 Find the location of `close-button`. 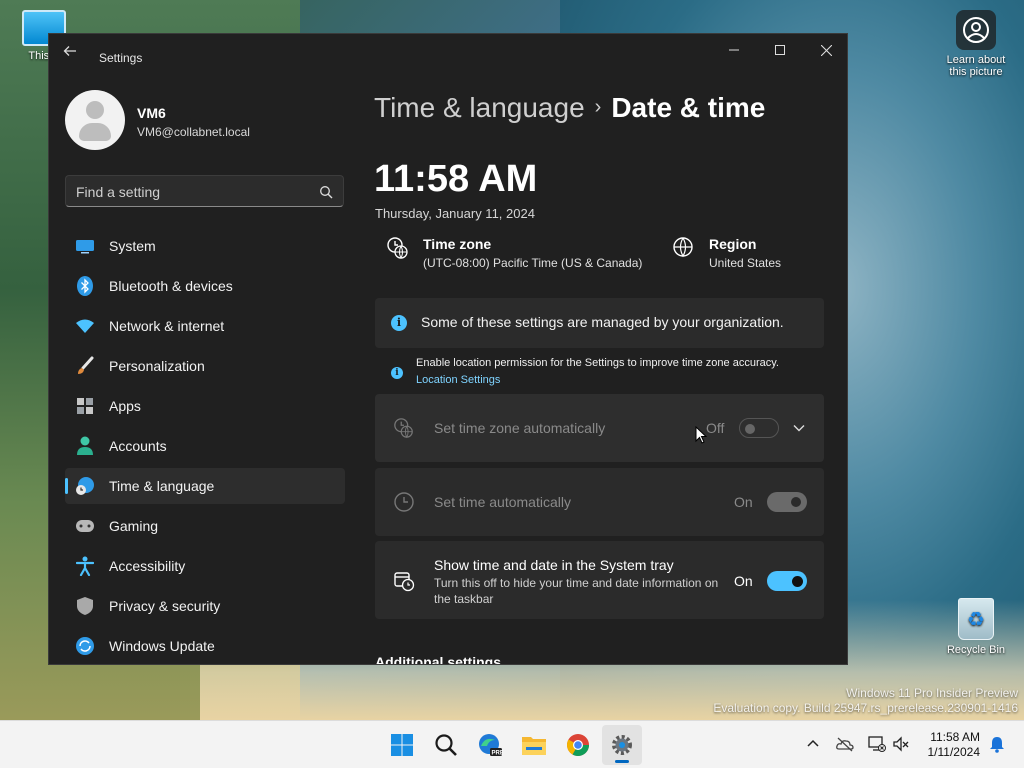

close-button is located at coordinates (825, 50).